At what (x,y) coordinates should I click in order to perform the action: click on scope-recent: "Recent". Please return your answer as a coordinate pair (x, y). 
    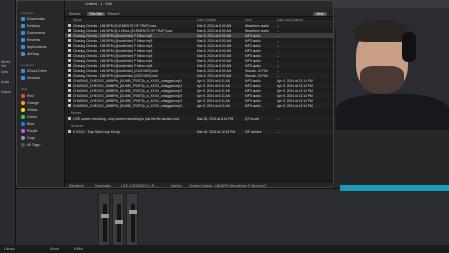
    Looking at the image, I should click on (113, 14).